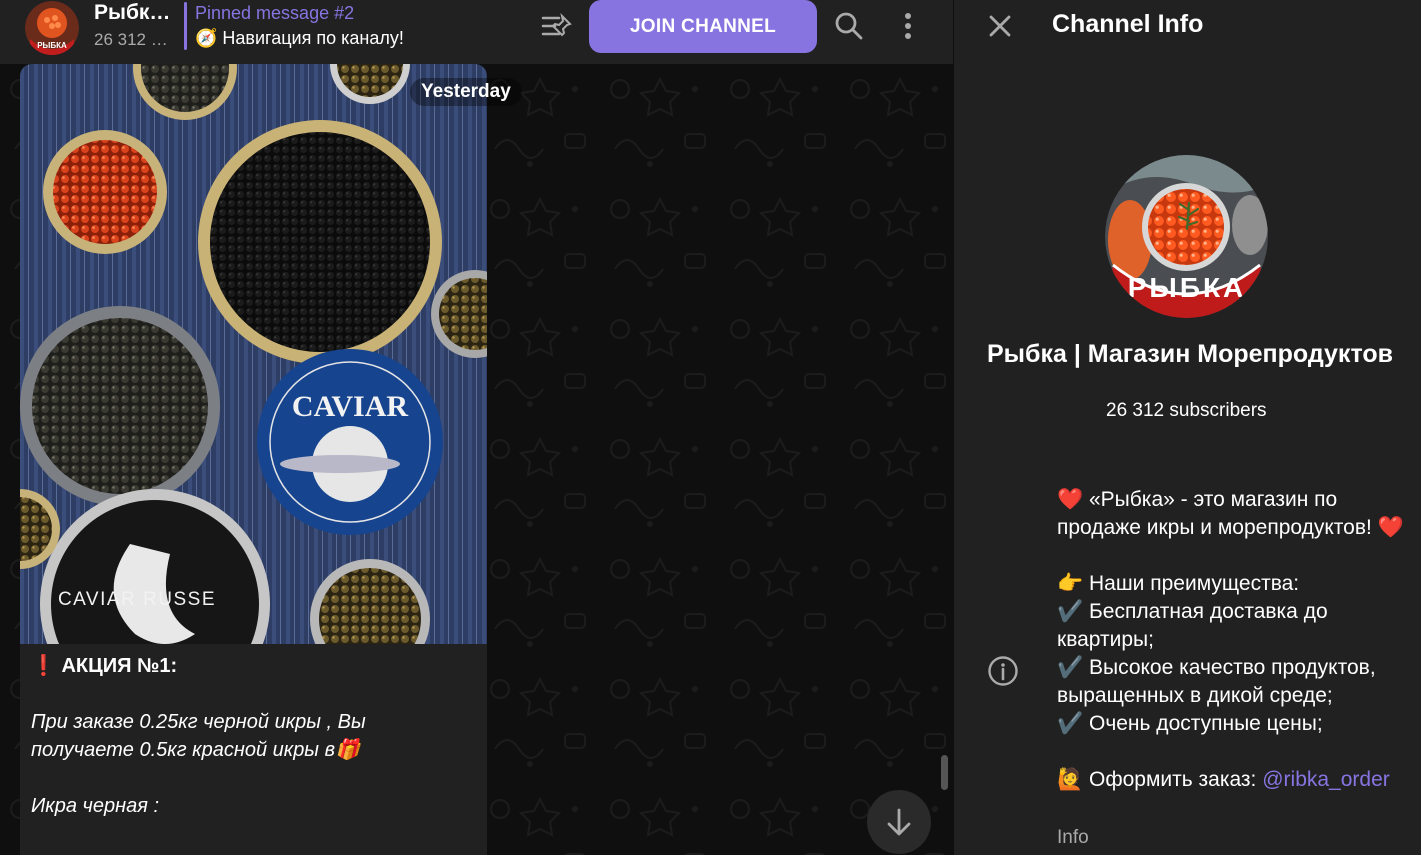 This screenshot has width=1421, height=855. I want to click on pinned-message-text: 🧭 Навигация по каналу!, so click(299, 38).